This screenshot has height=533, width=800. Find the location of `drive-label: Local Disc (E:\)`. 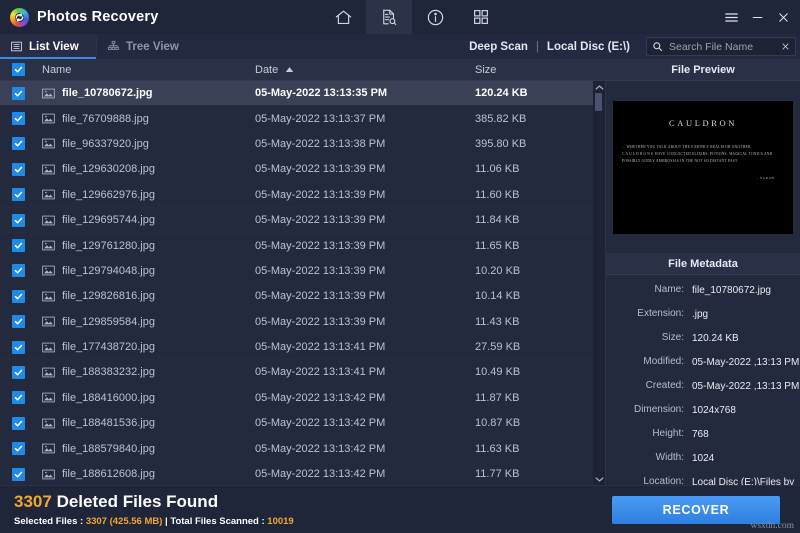

drive-label: Local Disc (E:\) is located at coordinates (588, 47).